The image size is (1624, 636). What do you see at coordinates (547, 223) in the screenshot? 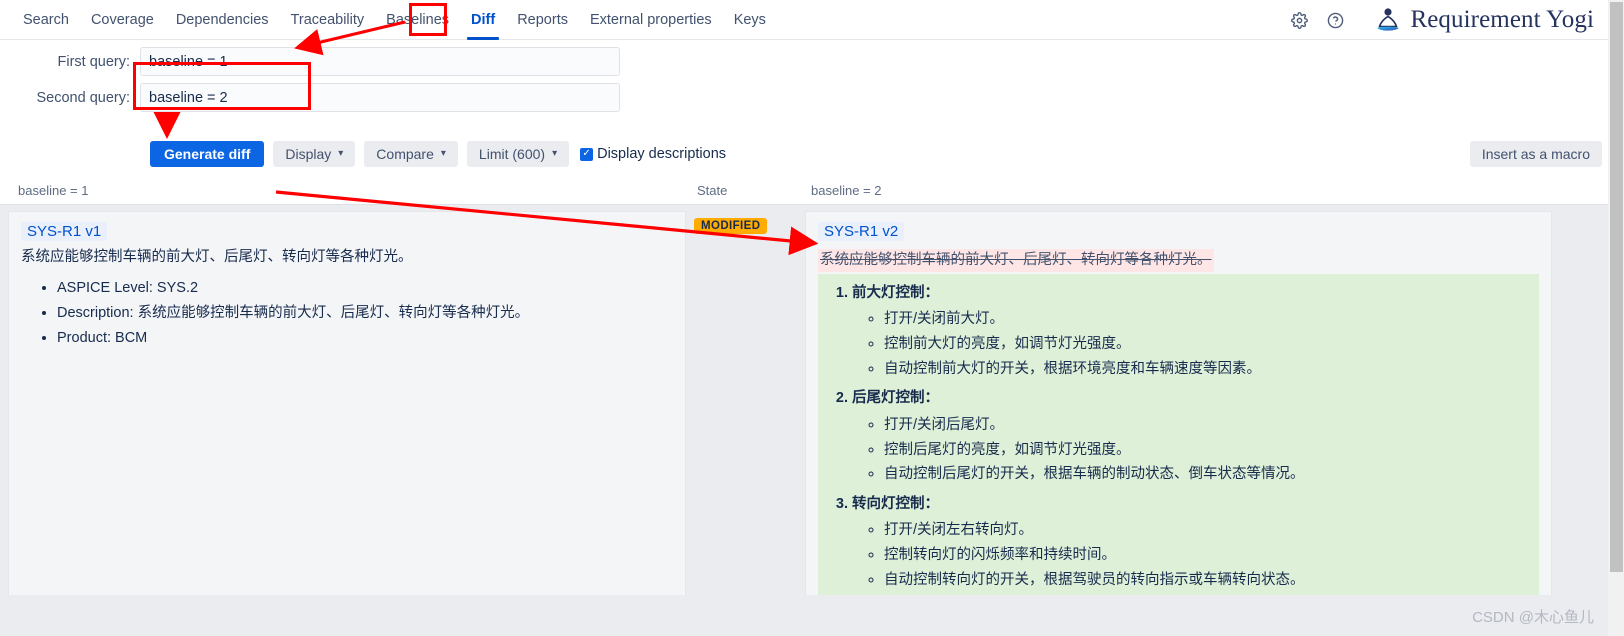
I see `arrow-to-modified-requirement` at bounding box center [547, 223].